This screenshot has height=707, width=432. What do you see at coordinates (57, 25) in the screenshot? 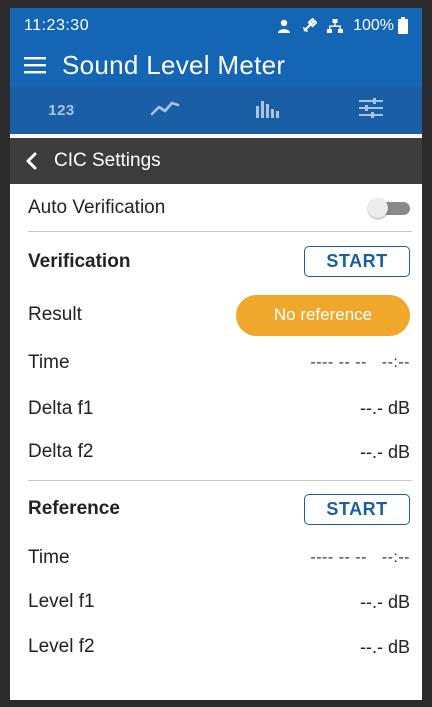
I see `status-time: 11:23:30` at bounding box center [57, 25].